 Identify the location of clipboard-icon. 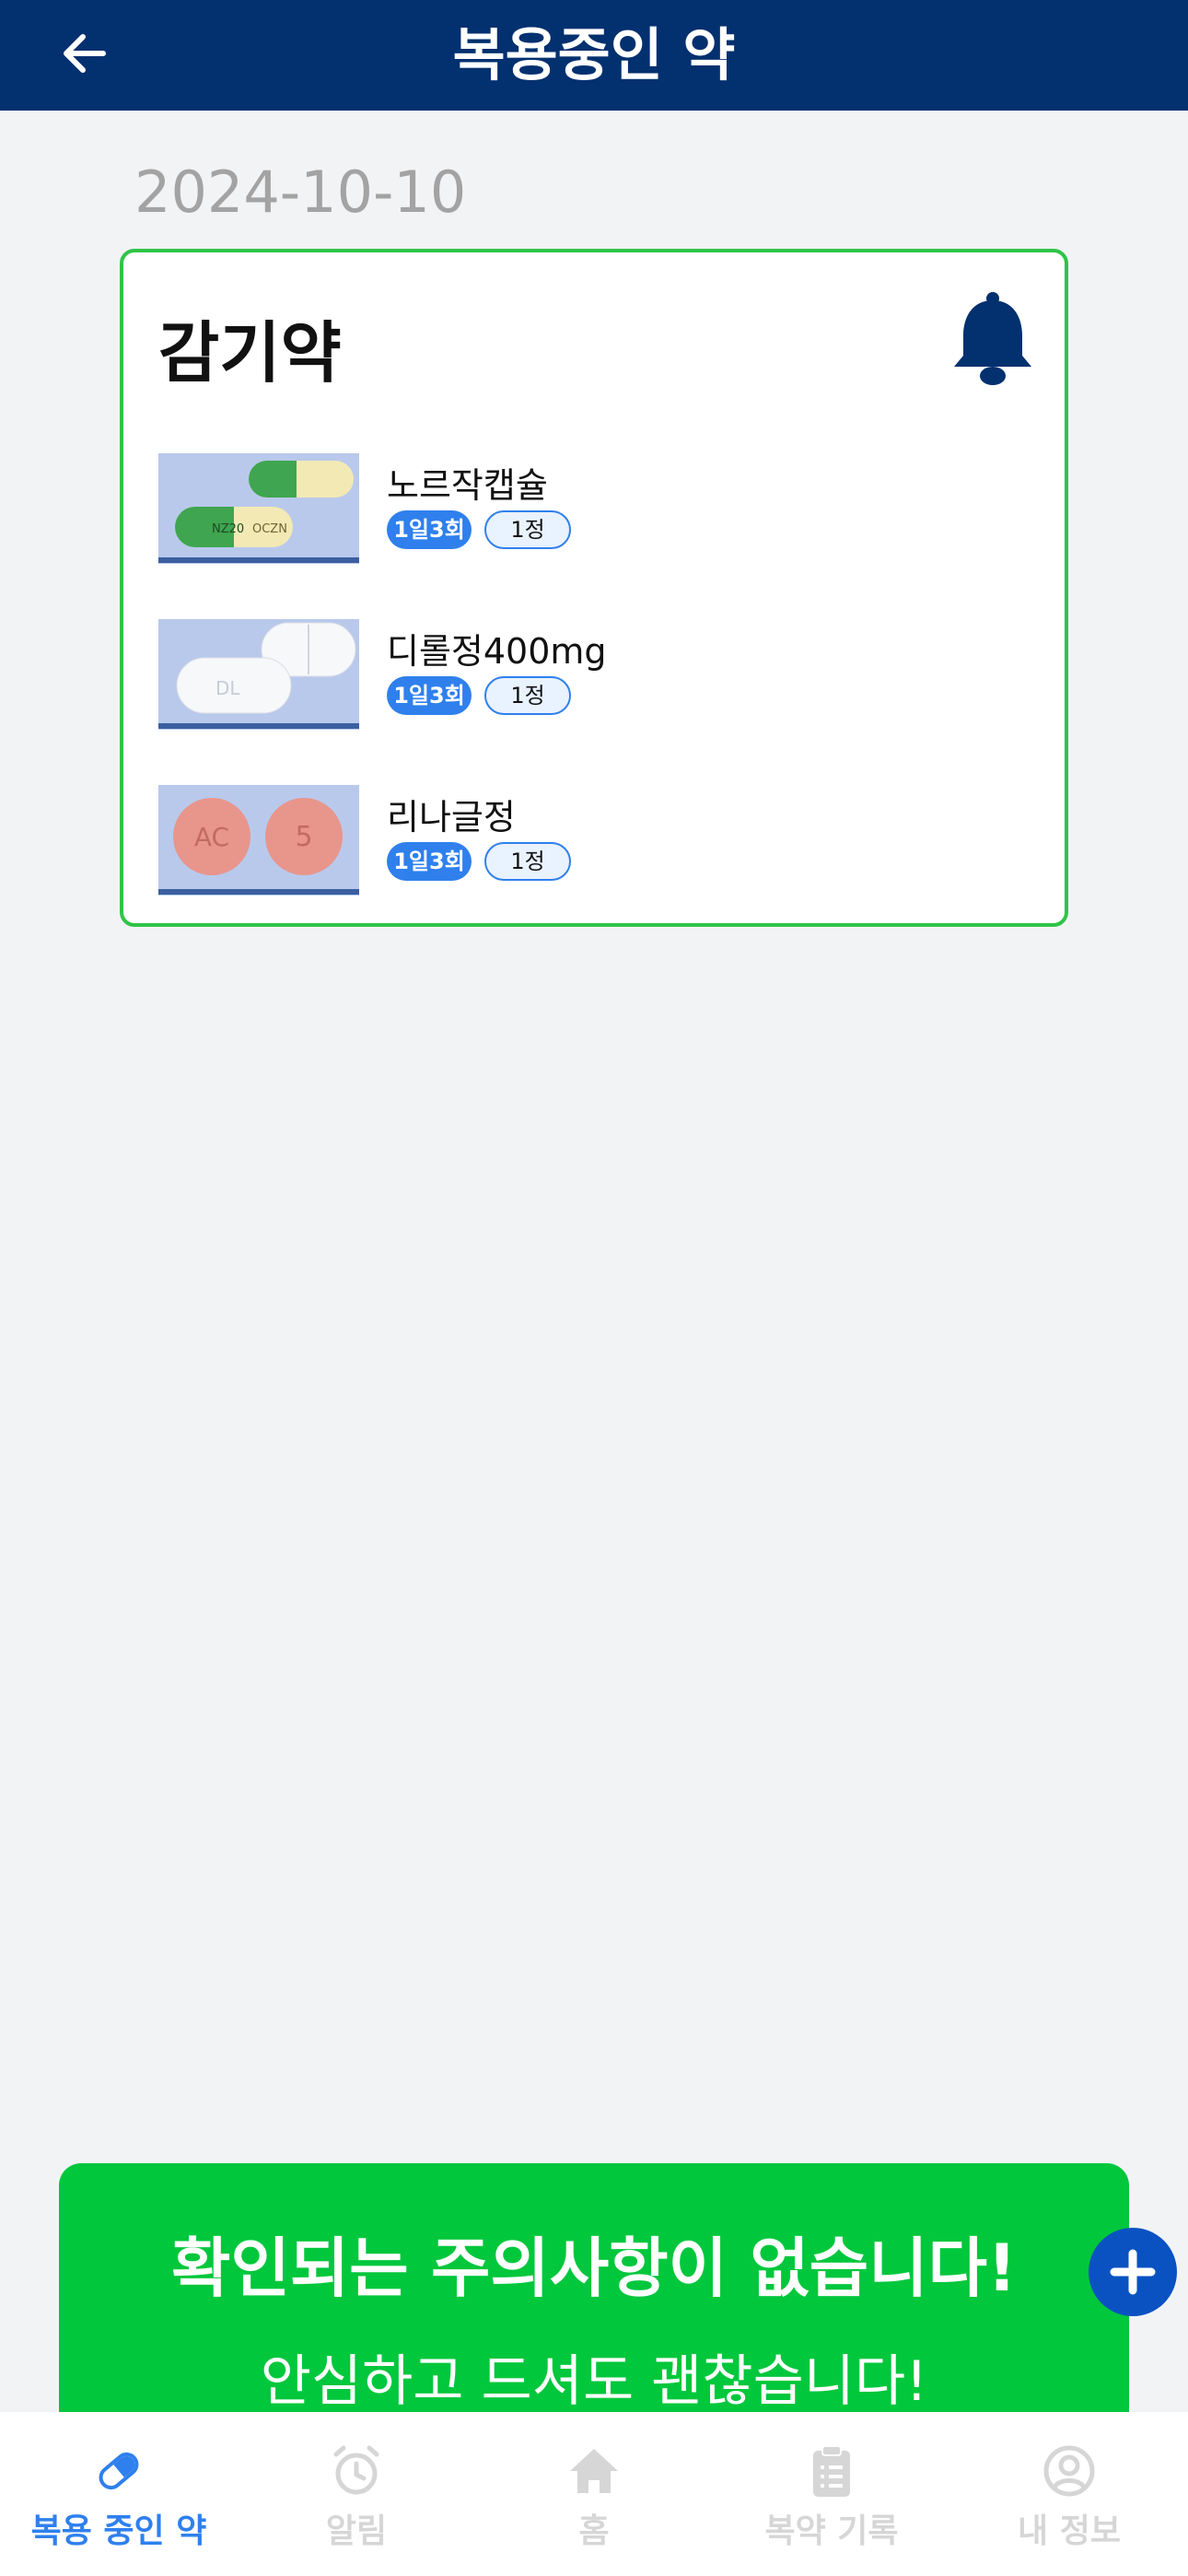
(831, 2471).